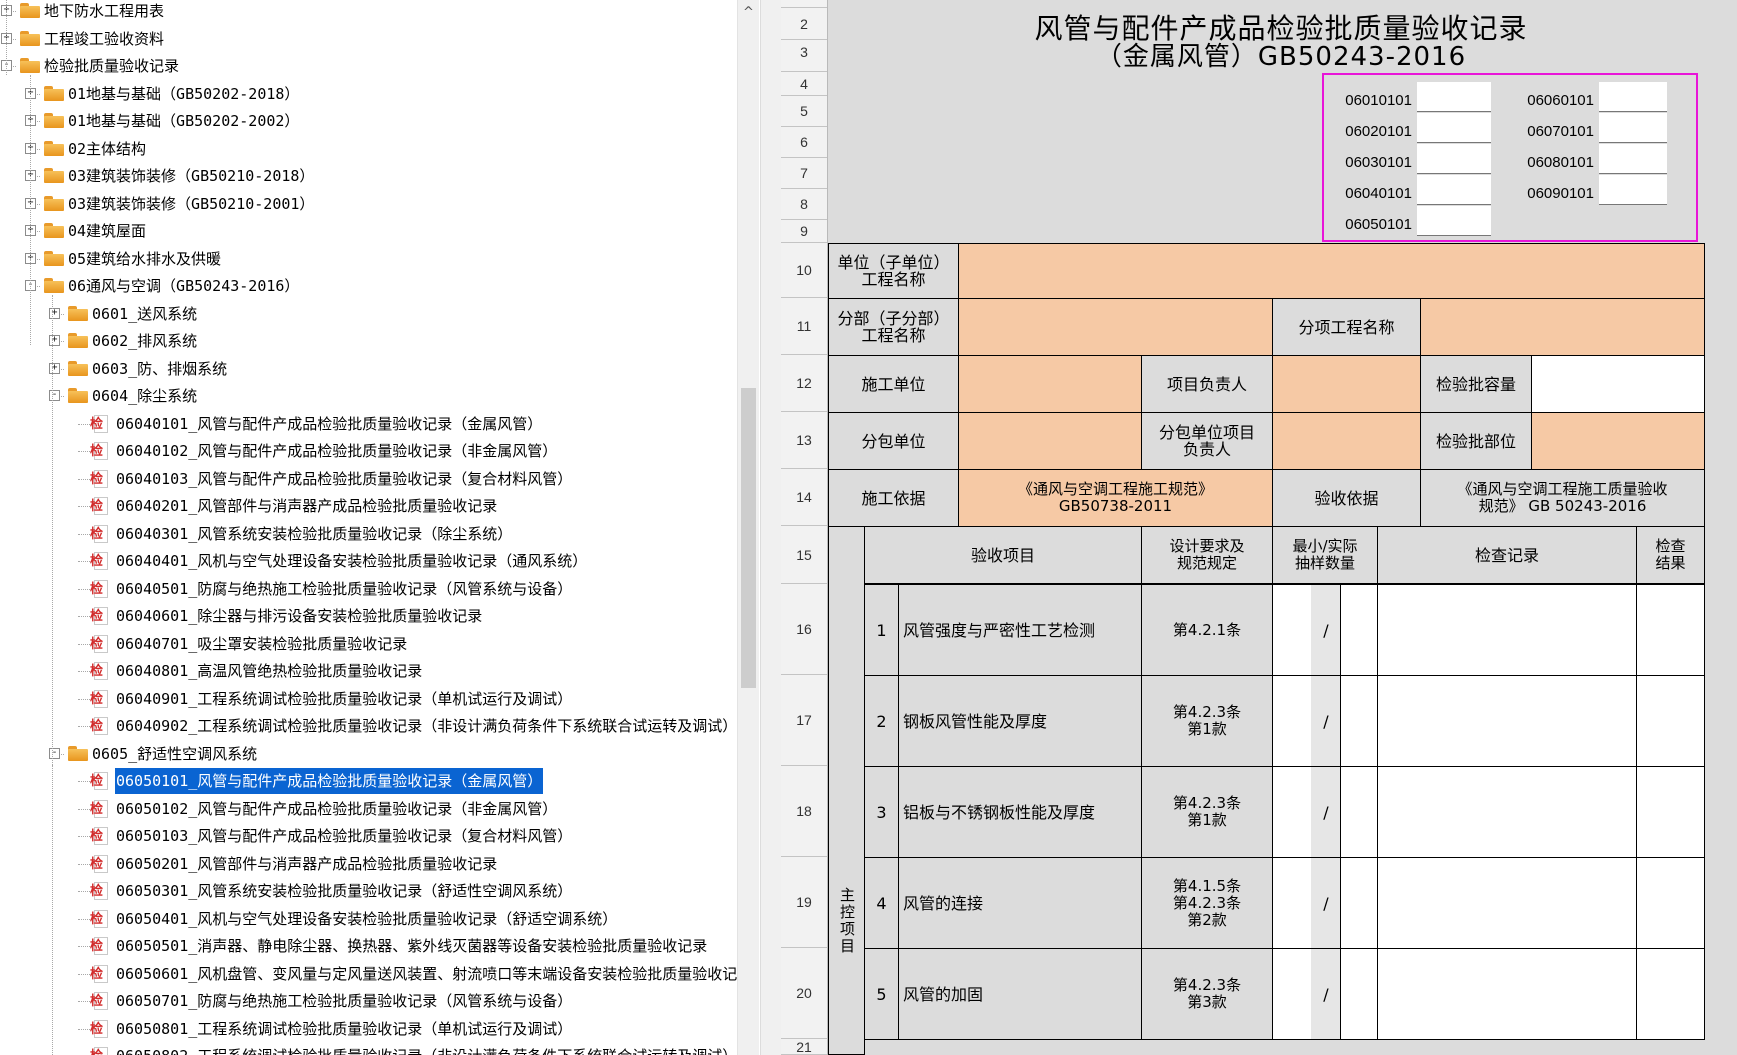  What do you see at coordinates (1618, 384) in the screenshot?
I see `batch-capacity-field` at bounding box center [1618, 384].